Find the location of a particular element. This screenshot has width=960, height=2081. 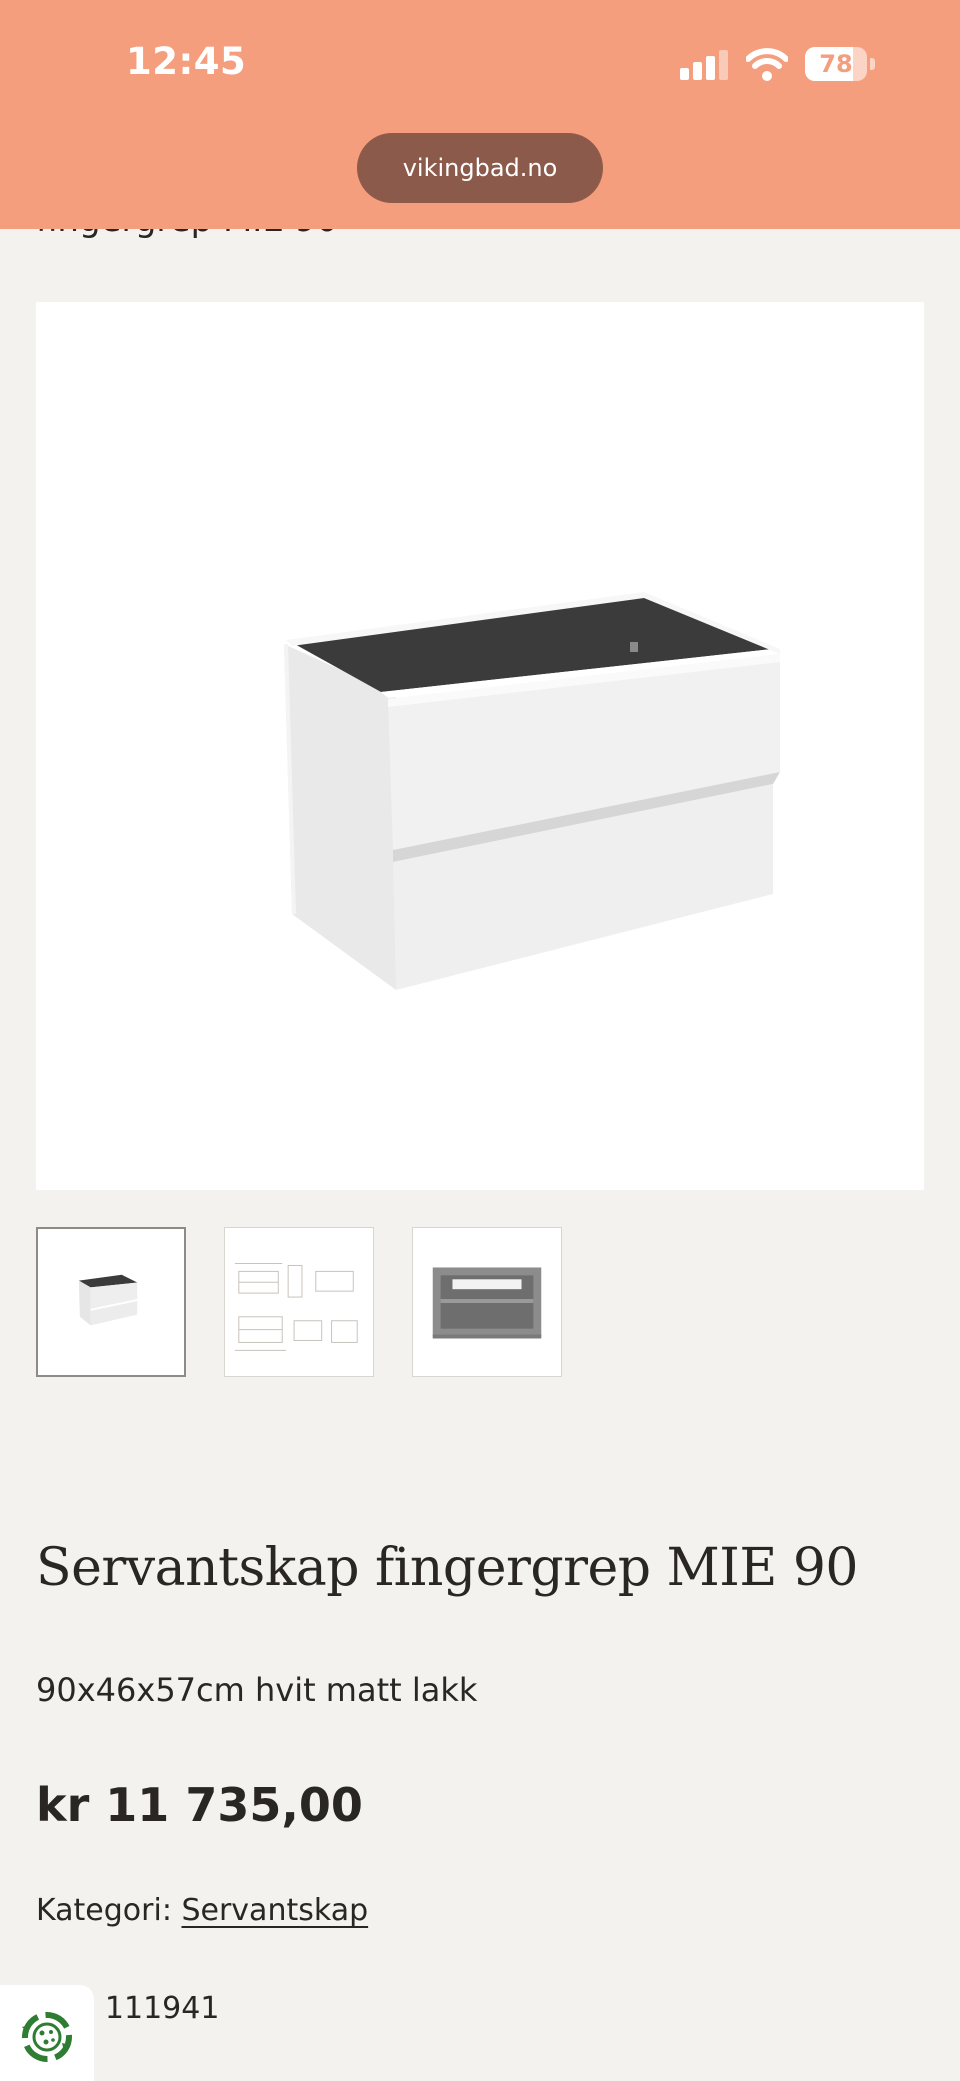

battery-icon: 78 is located at coordinates (840, 64).